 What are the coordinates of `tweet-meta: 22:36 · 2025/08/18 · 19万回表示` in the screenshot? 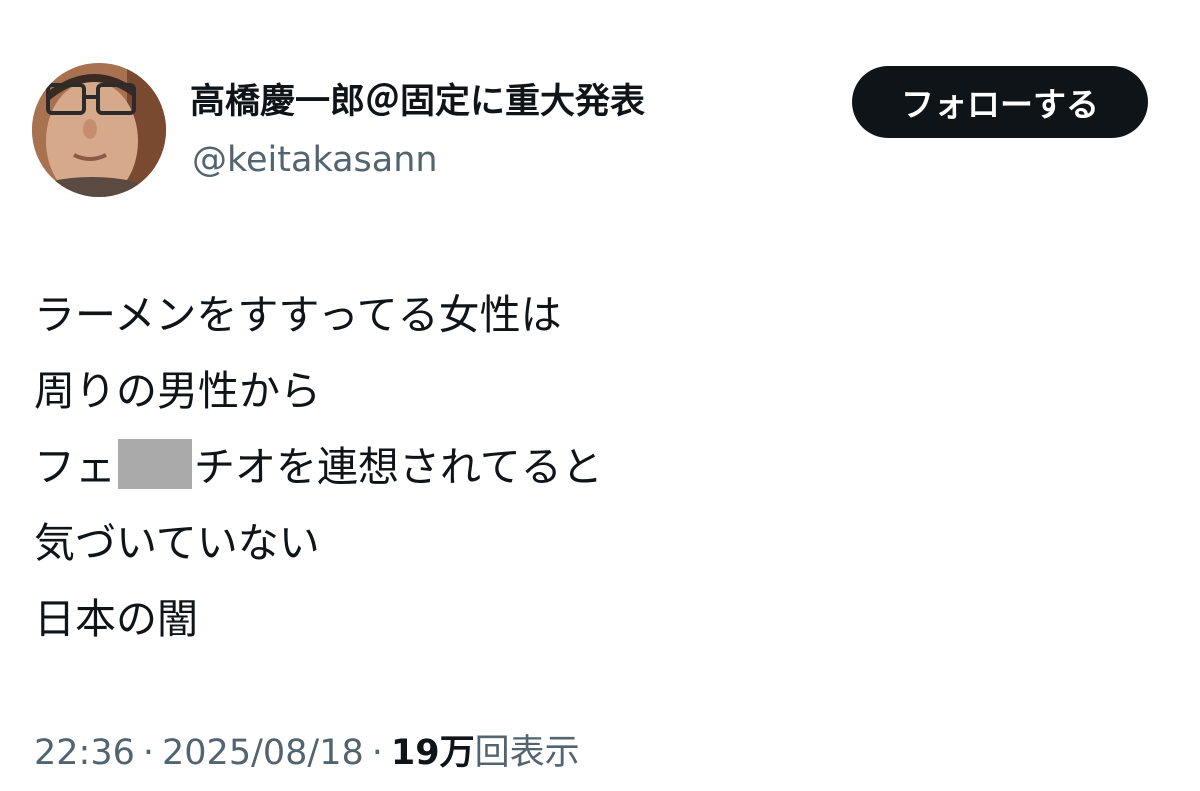 It's located at (307, 753).